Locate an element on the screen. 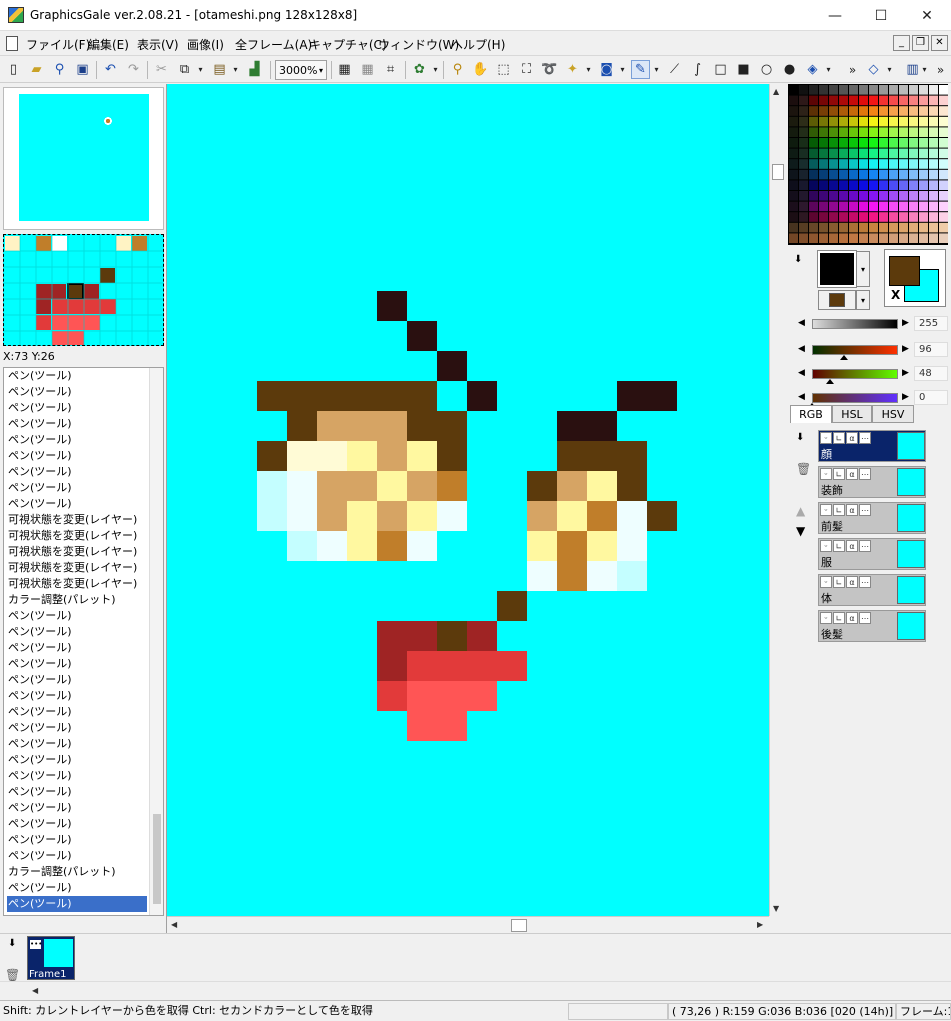  blue-value: 0 is located at coordinates (931, 397).